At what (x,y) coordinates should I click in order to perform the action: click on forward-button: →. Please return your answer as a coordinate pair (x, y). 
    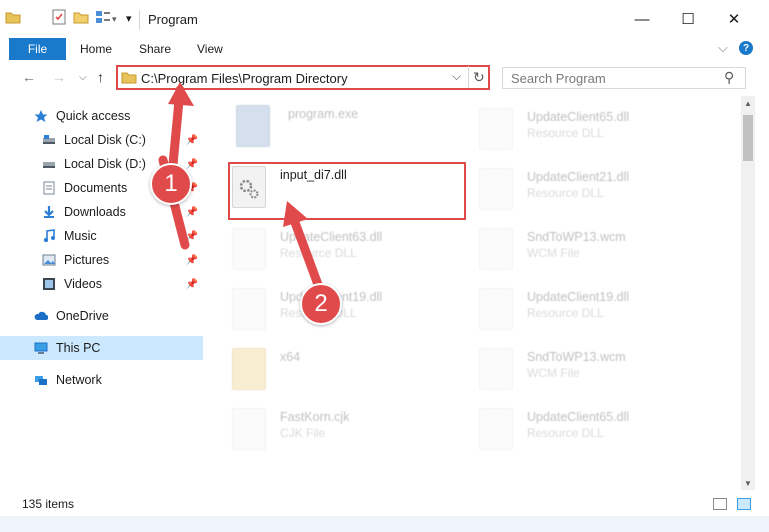
    Looking at the image, I should click on (59, 77).